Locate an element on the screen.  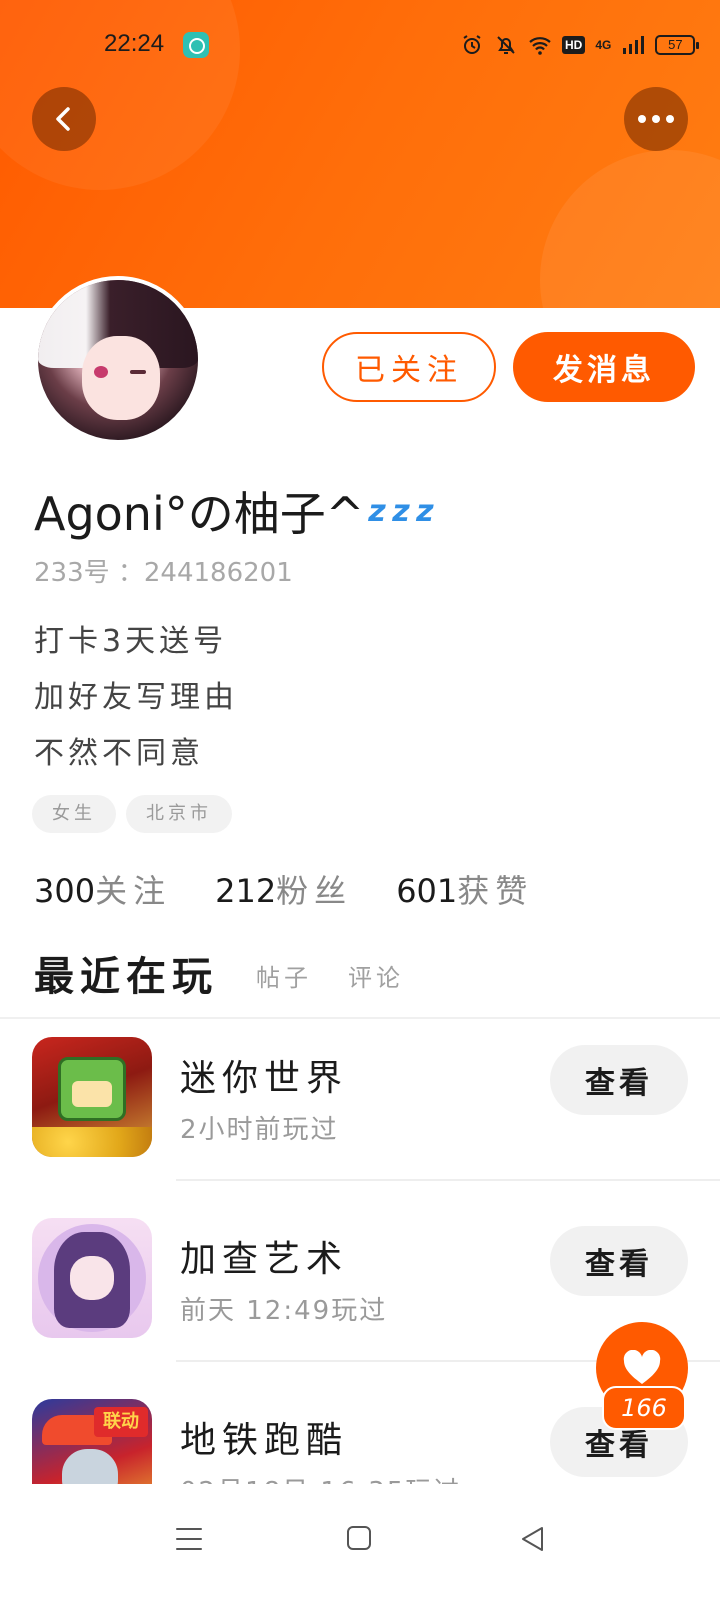
stat-label: 粉丝 is located at coordinates (314, 891).